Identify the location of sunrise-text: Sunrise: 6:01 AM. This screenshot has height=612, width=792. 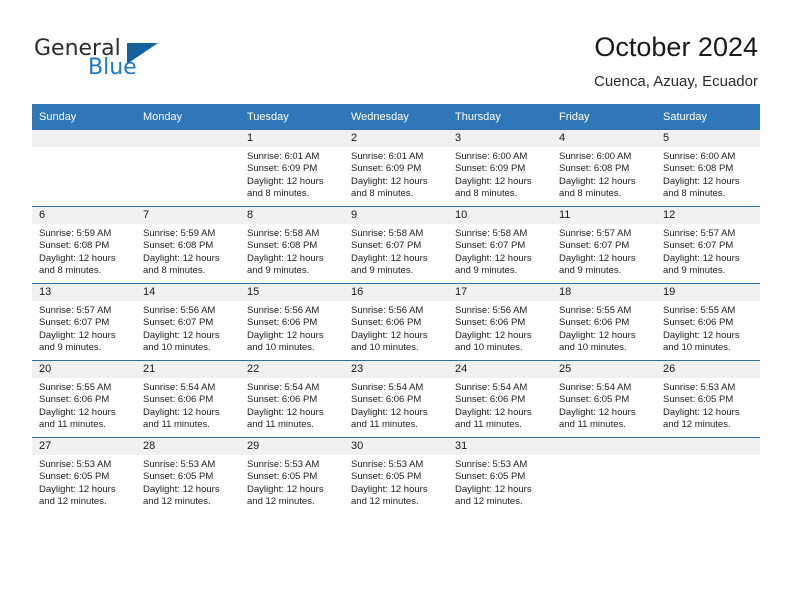
(283, 156).